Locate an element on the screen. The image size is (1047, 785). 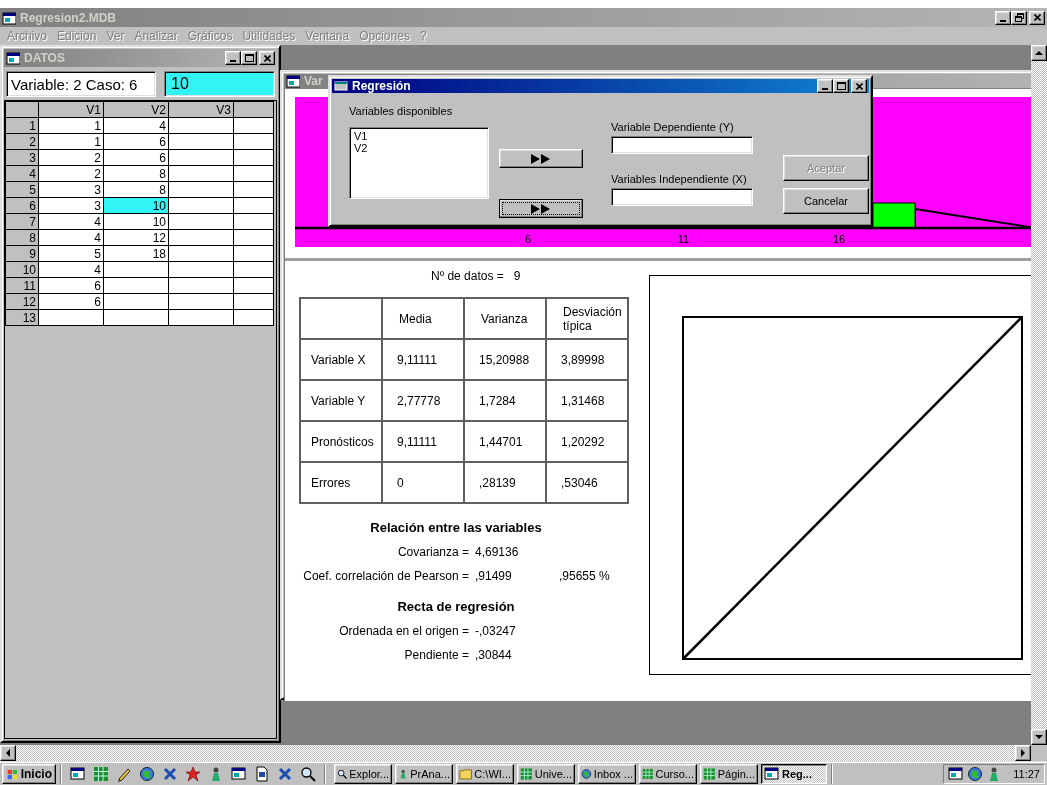
column-header: V1 is located at coordinates (71, 109).